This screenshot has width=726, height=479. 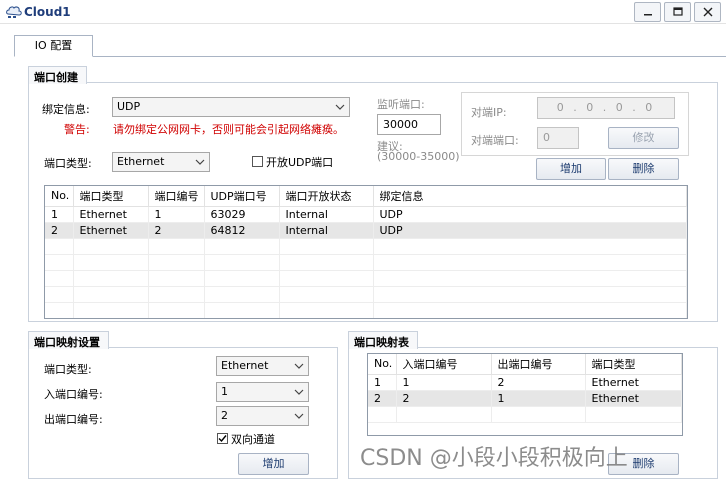 I want to click on delete-port-button: 删除, so click(x=643, y=169).